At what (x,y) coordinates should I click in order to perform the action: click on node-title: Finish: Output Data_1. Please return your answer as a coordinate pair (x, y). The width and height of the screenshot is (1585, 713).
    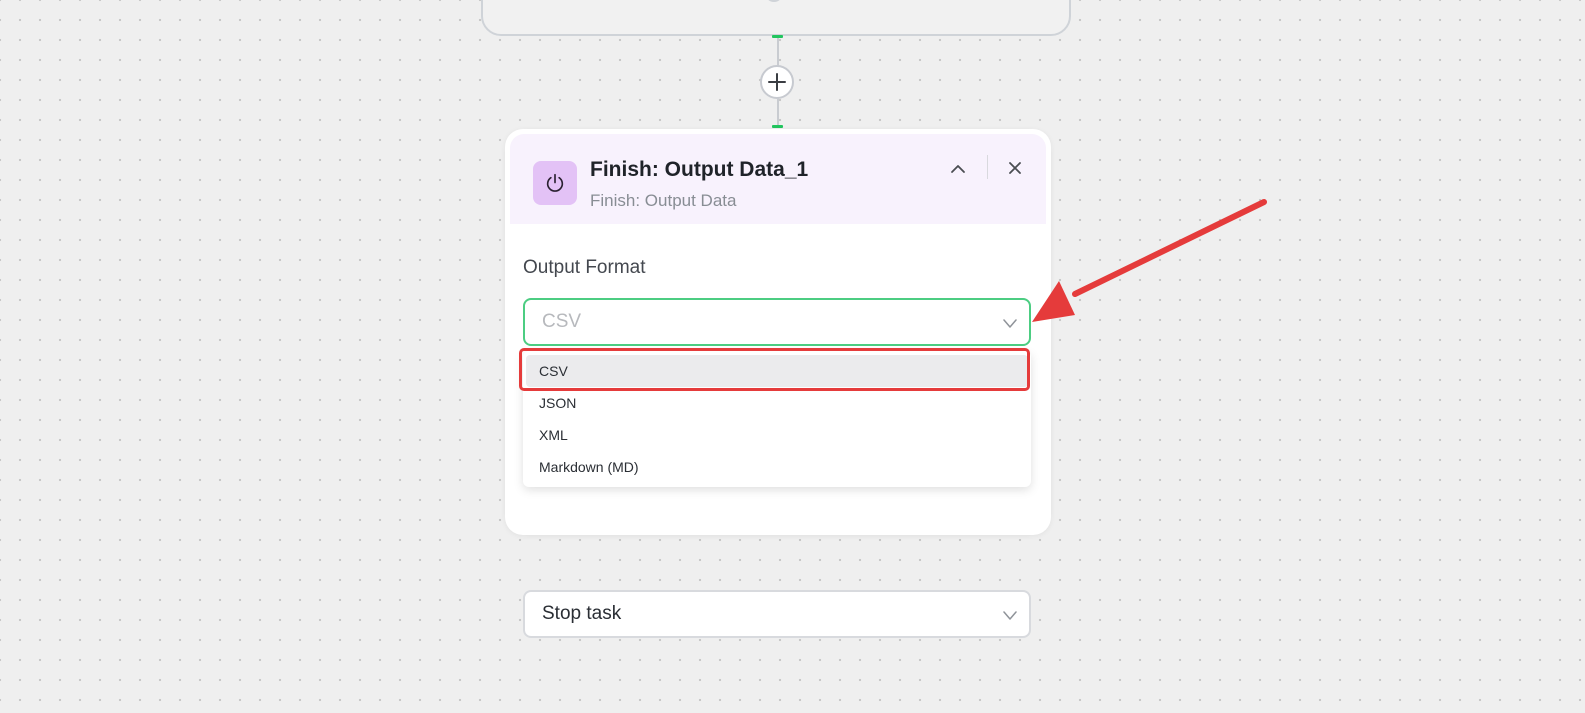
    Looking at the image, I should click on (699, 169).